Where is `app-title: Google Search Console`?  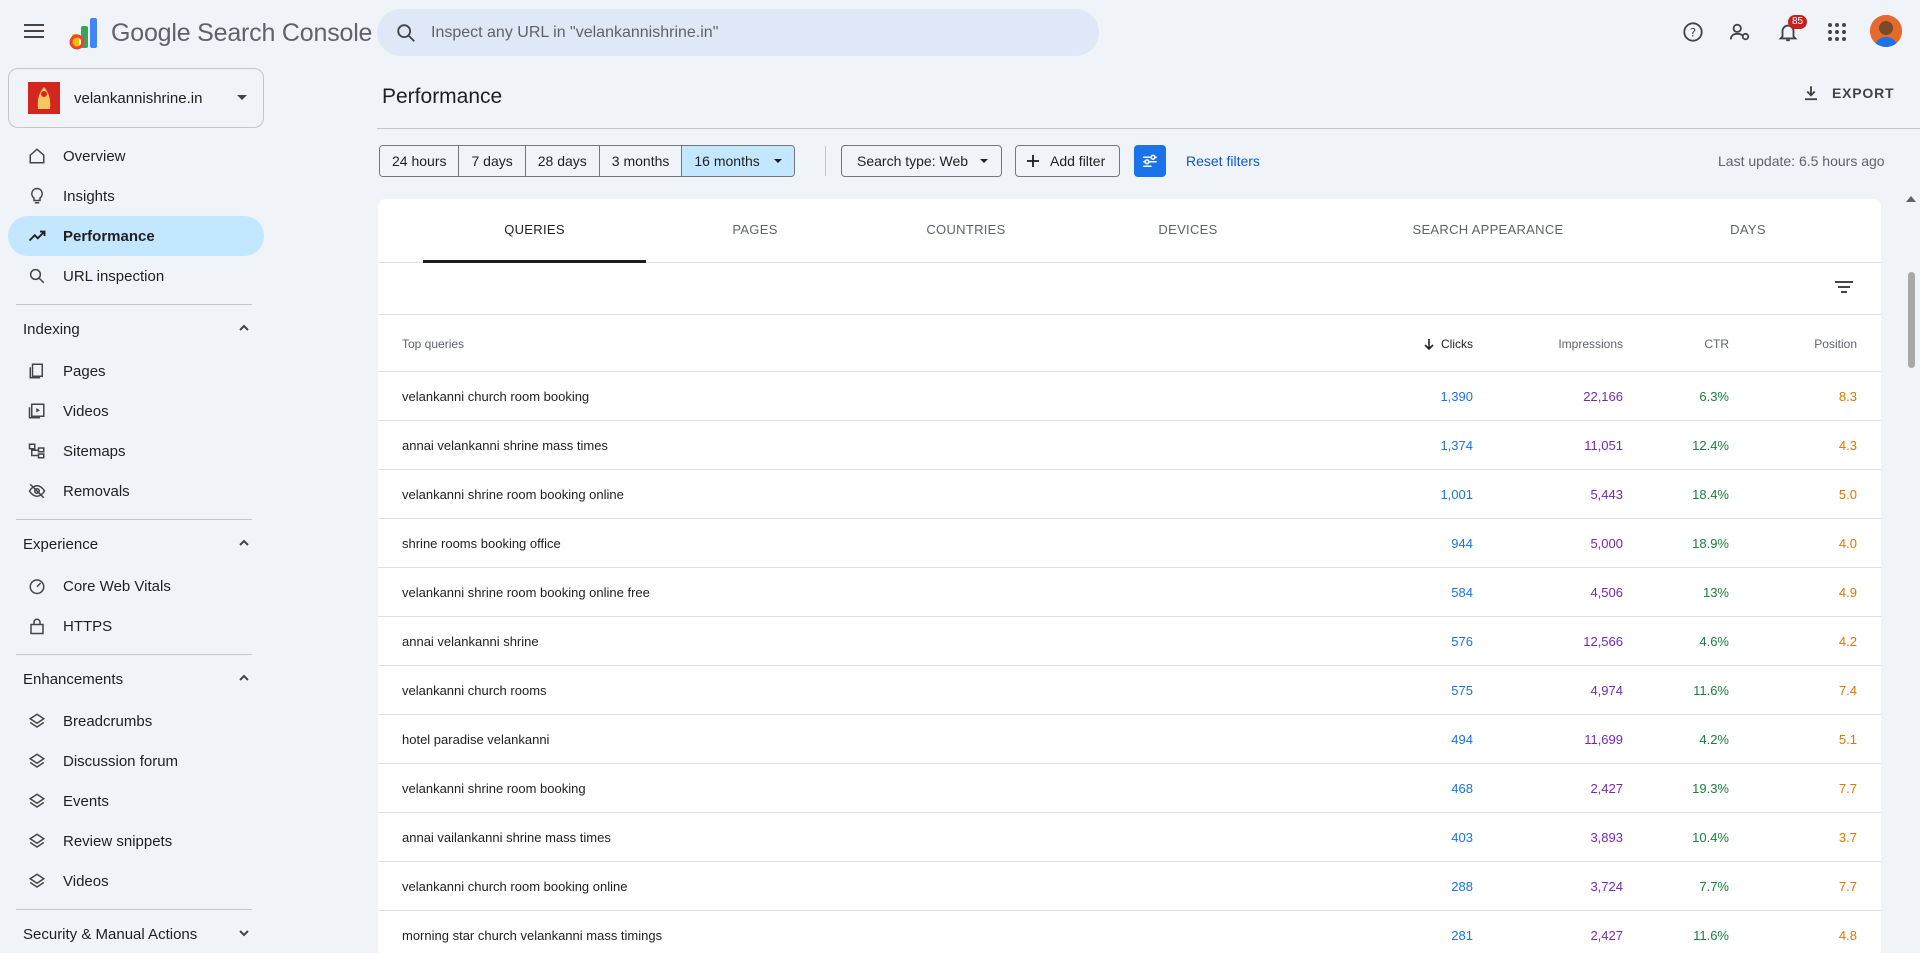 app-title: Google Search Console is located at coordinates (241, 33).